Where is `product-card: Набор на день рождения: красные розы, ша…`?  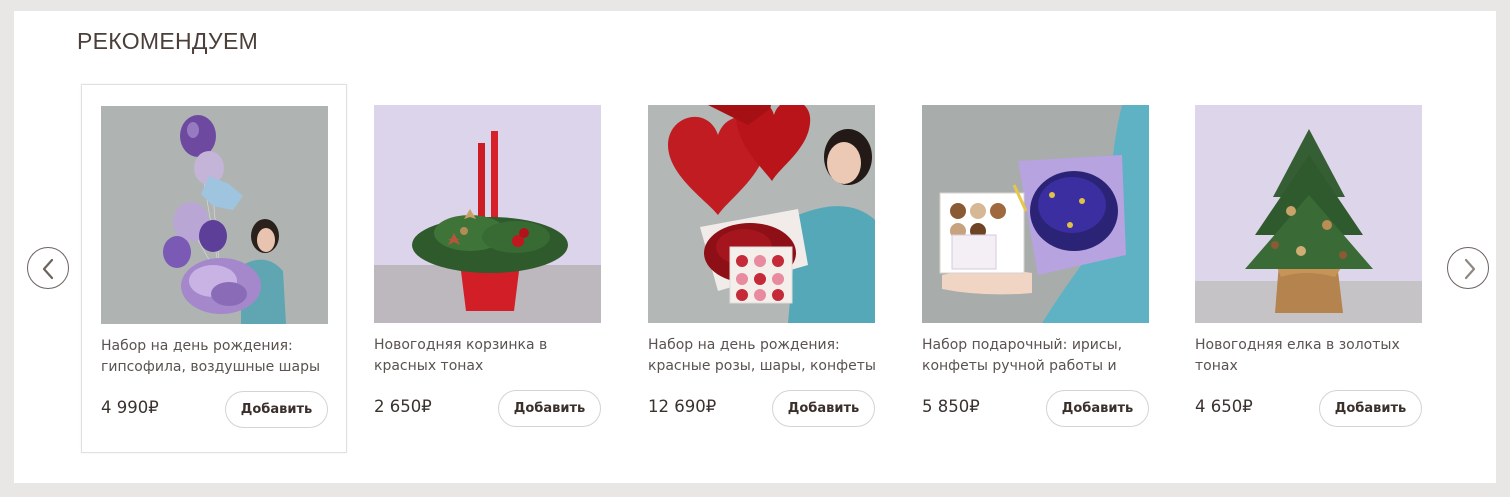
product-card: Набор на день рождения: красные розы, ша… is located at coordinates (762, 268).